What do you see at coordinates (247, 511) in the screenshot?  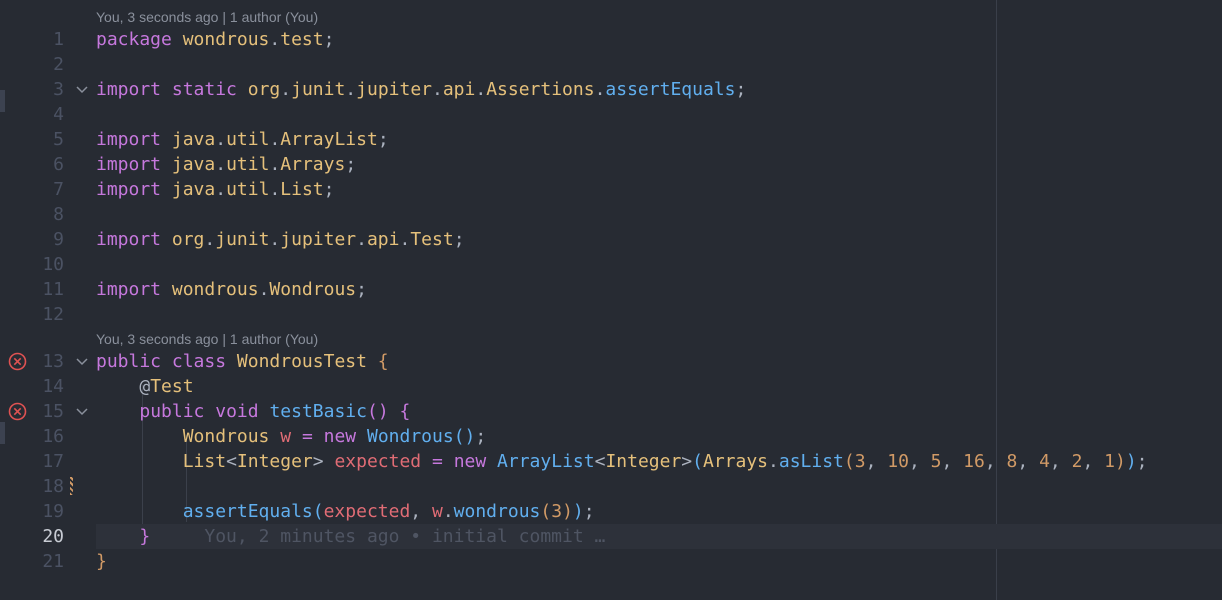 I see `code-token: assertEquals` at bounding box center [247, 511].